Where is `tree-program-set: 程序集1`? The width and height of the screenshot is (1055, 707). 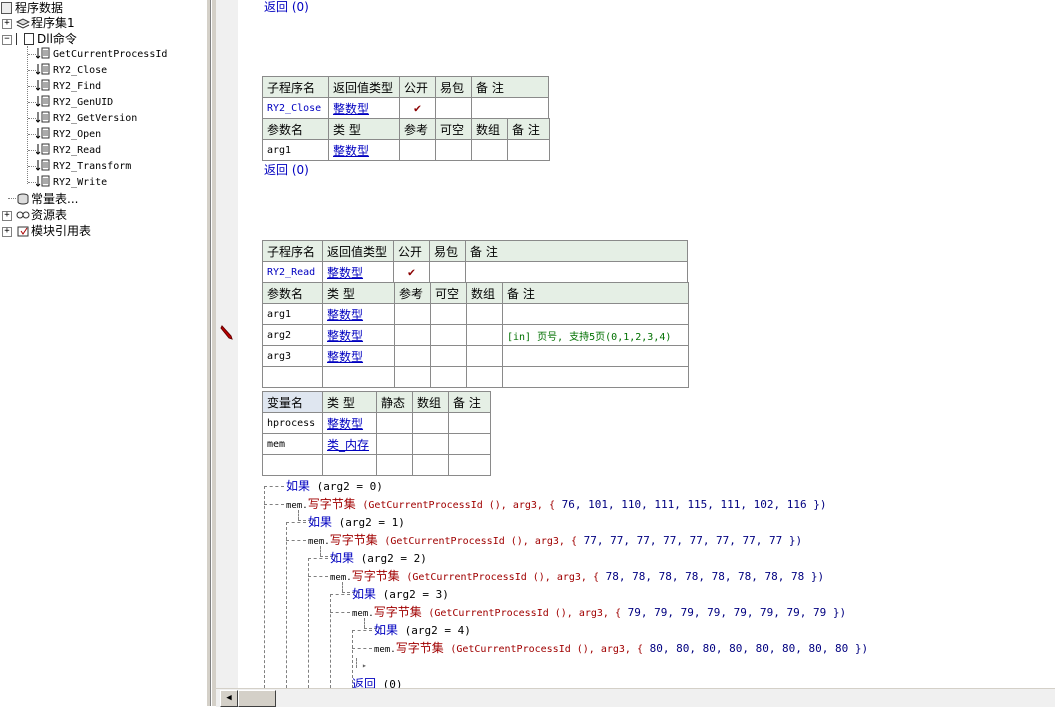
tree-program-set: 程序集1 is located at coordinates (45, 23).